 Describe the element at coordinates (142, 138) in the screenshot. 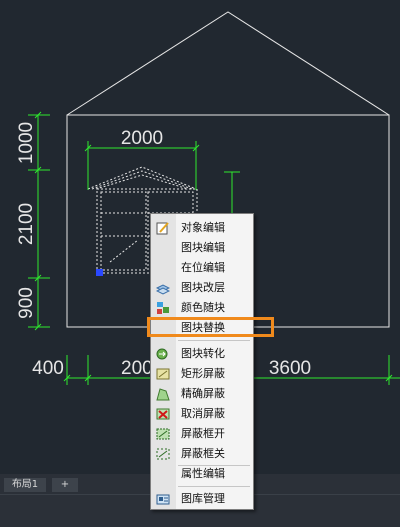

I see `dim-top-width: 2000` at that location.